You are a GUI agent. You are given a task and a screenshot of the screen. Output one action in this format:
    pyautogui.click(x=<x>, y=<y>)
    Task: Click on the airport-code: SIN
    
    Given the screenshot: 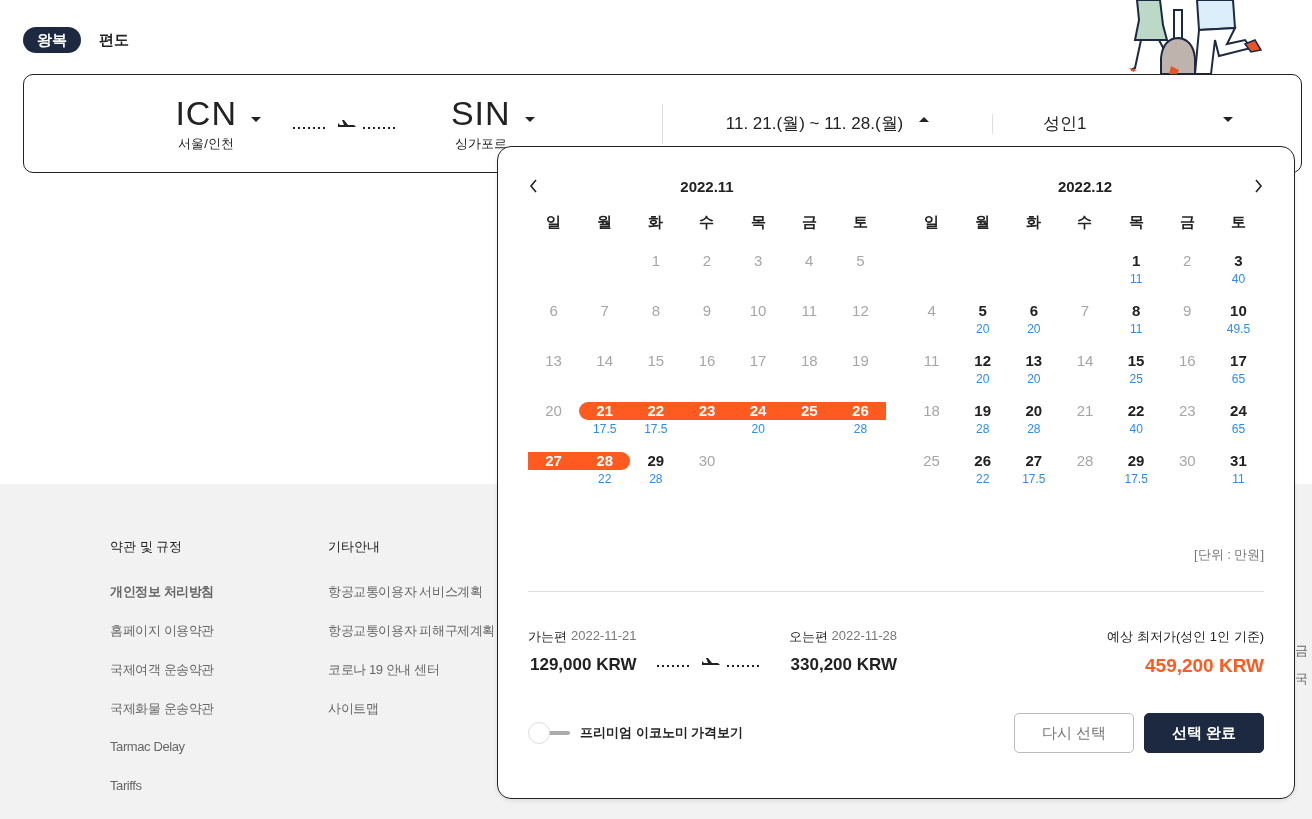 What is the action you would take?
    pyautogui.click(x=480, y=112)
    